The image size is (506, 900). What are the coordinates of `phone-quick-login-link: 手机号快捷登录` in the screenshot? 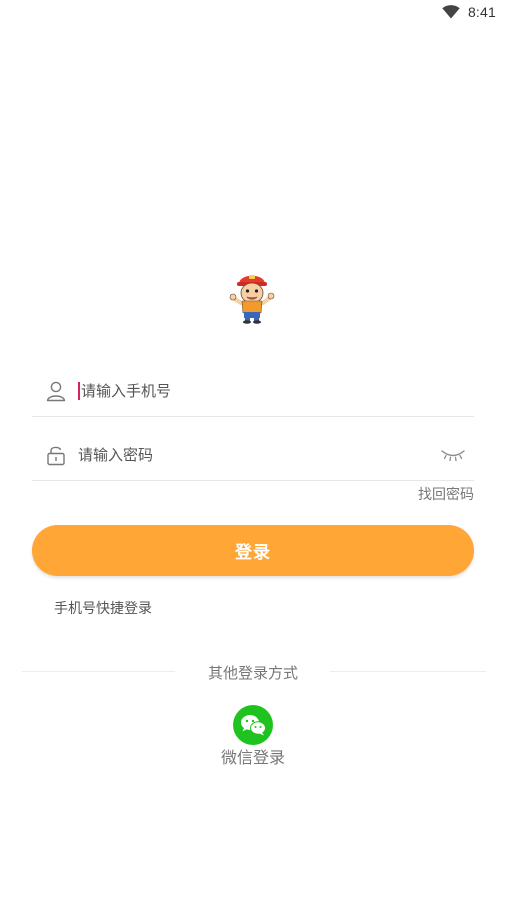 It's located at (103, 608).